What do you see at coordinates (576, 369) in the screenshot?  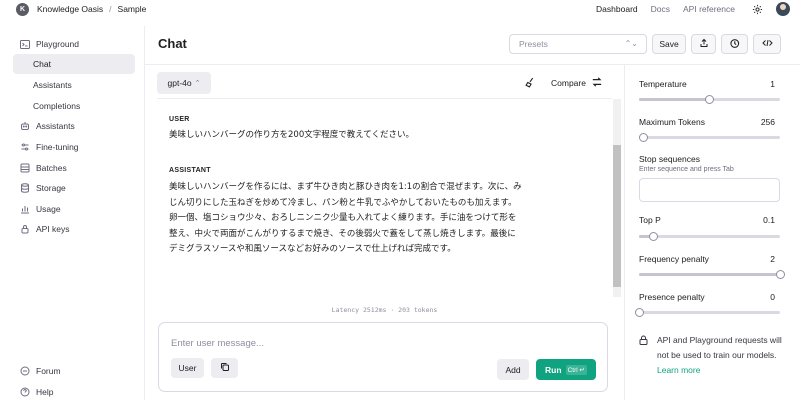 I see `run-shortcut: Ctrl ↵` at bounding box center [576, 369].